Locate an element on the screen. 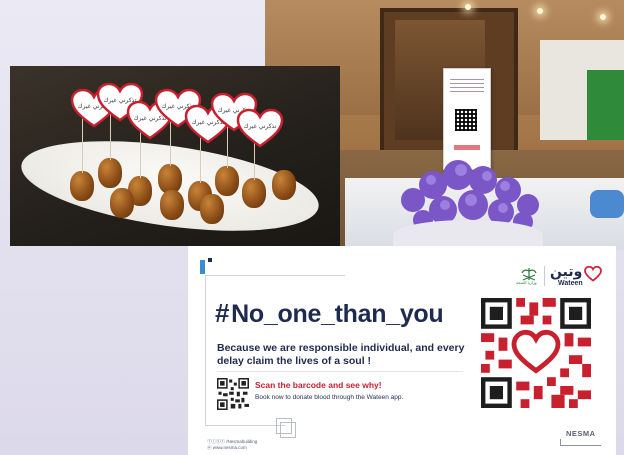 This screenshot has height=455, width=624. frame-line-top is located at coordinates (275, 275).